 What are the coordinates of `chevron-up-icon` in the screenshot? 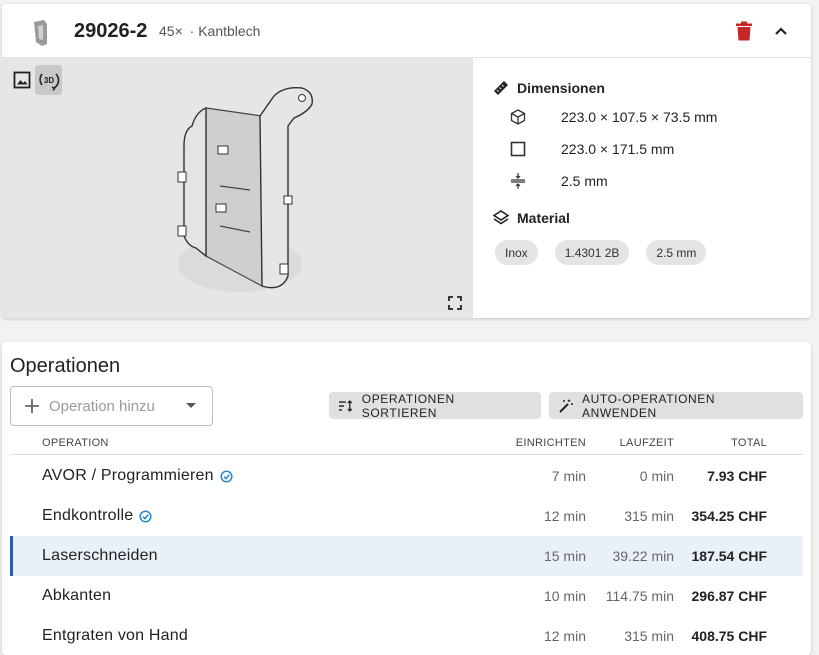 It's located at (781, 31).